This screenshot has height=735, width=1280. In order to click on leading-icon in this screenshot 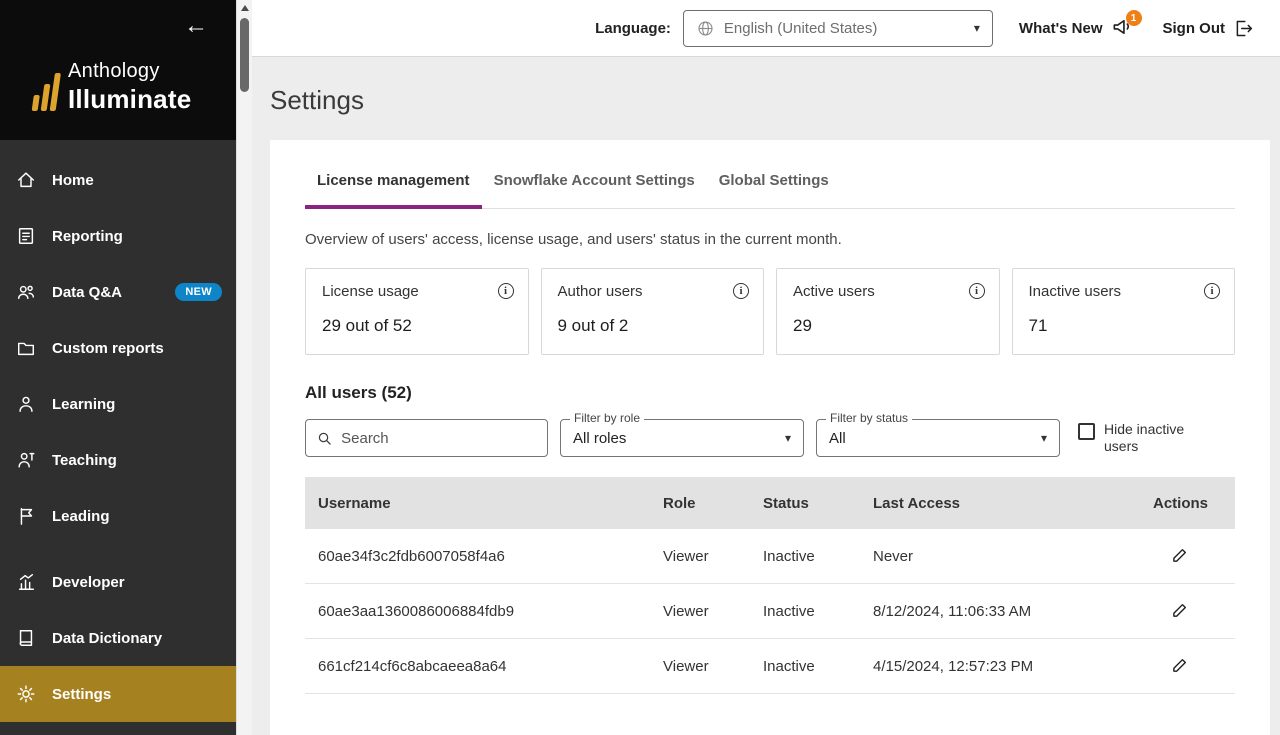, I will do `click(26, 516)`.